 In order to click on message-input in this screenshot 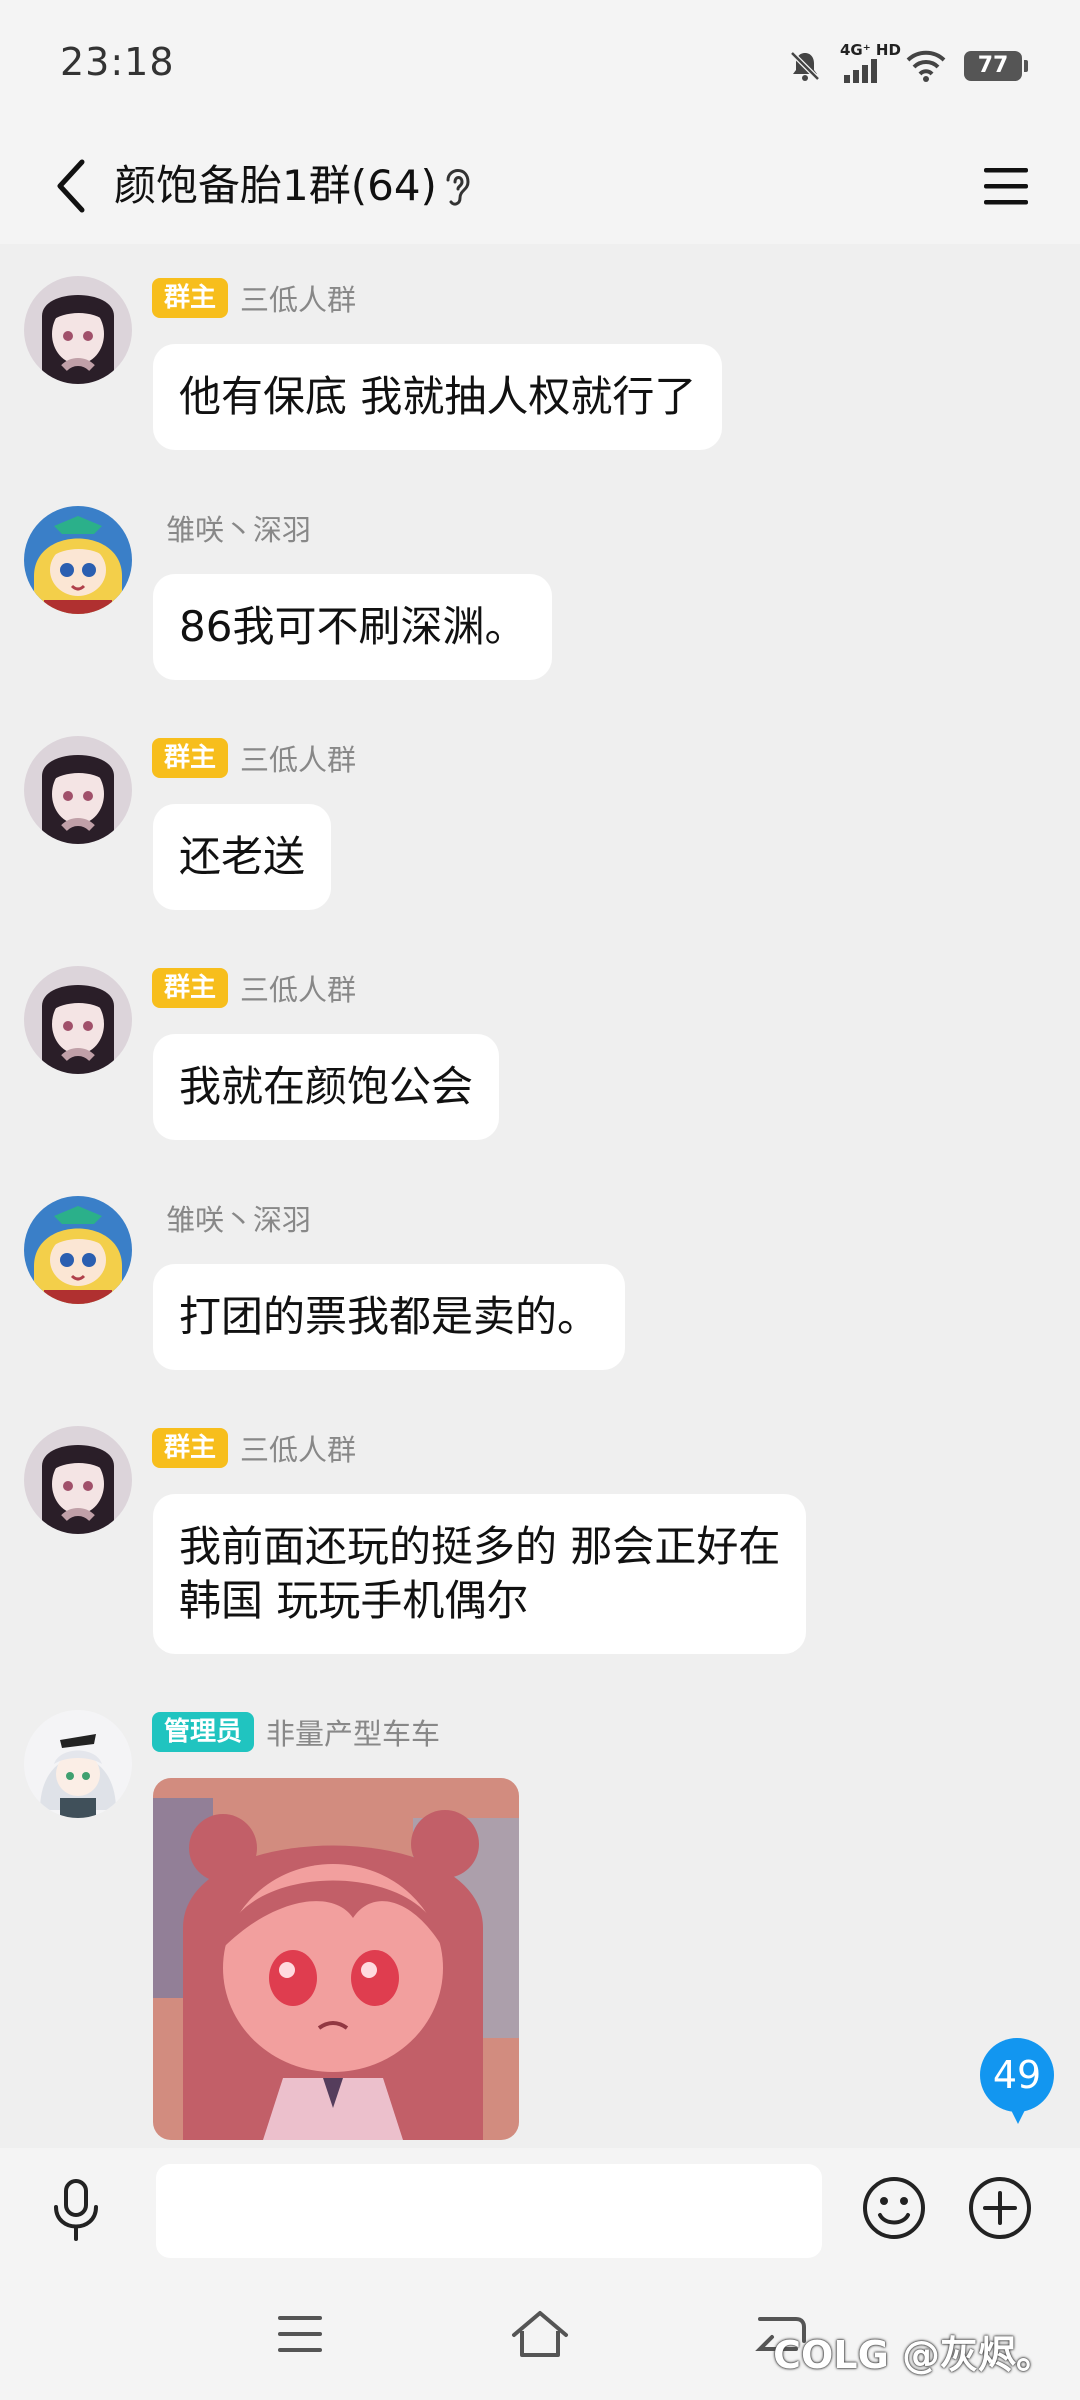, I will do `click(489, 2211)`.